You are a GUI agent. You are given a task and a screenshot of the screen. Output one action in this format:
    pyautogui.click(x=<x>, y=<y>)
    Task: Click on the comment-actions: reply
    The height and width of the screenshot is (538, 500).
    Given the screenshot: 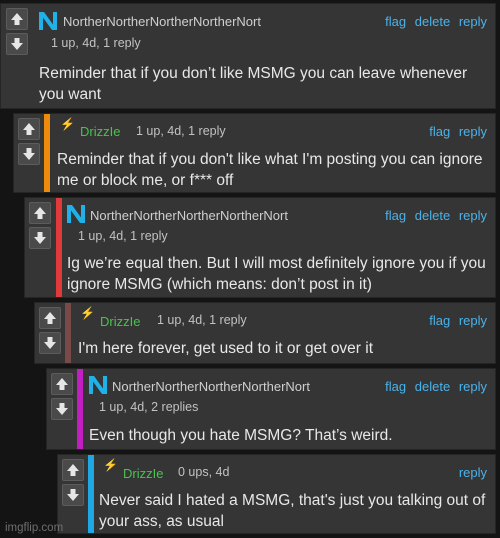 What is the action you would take?
    pyautogui.click(x=470, y=472)
    